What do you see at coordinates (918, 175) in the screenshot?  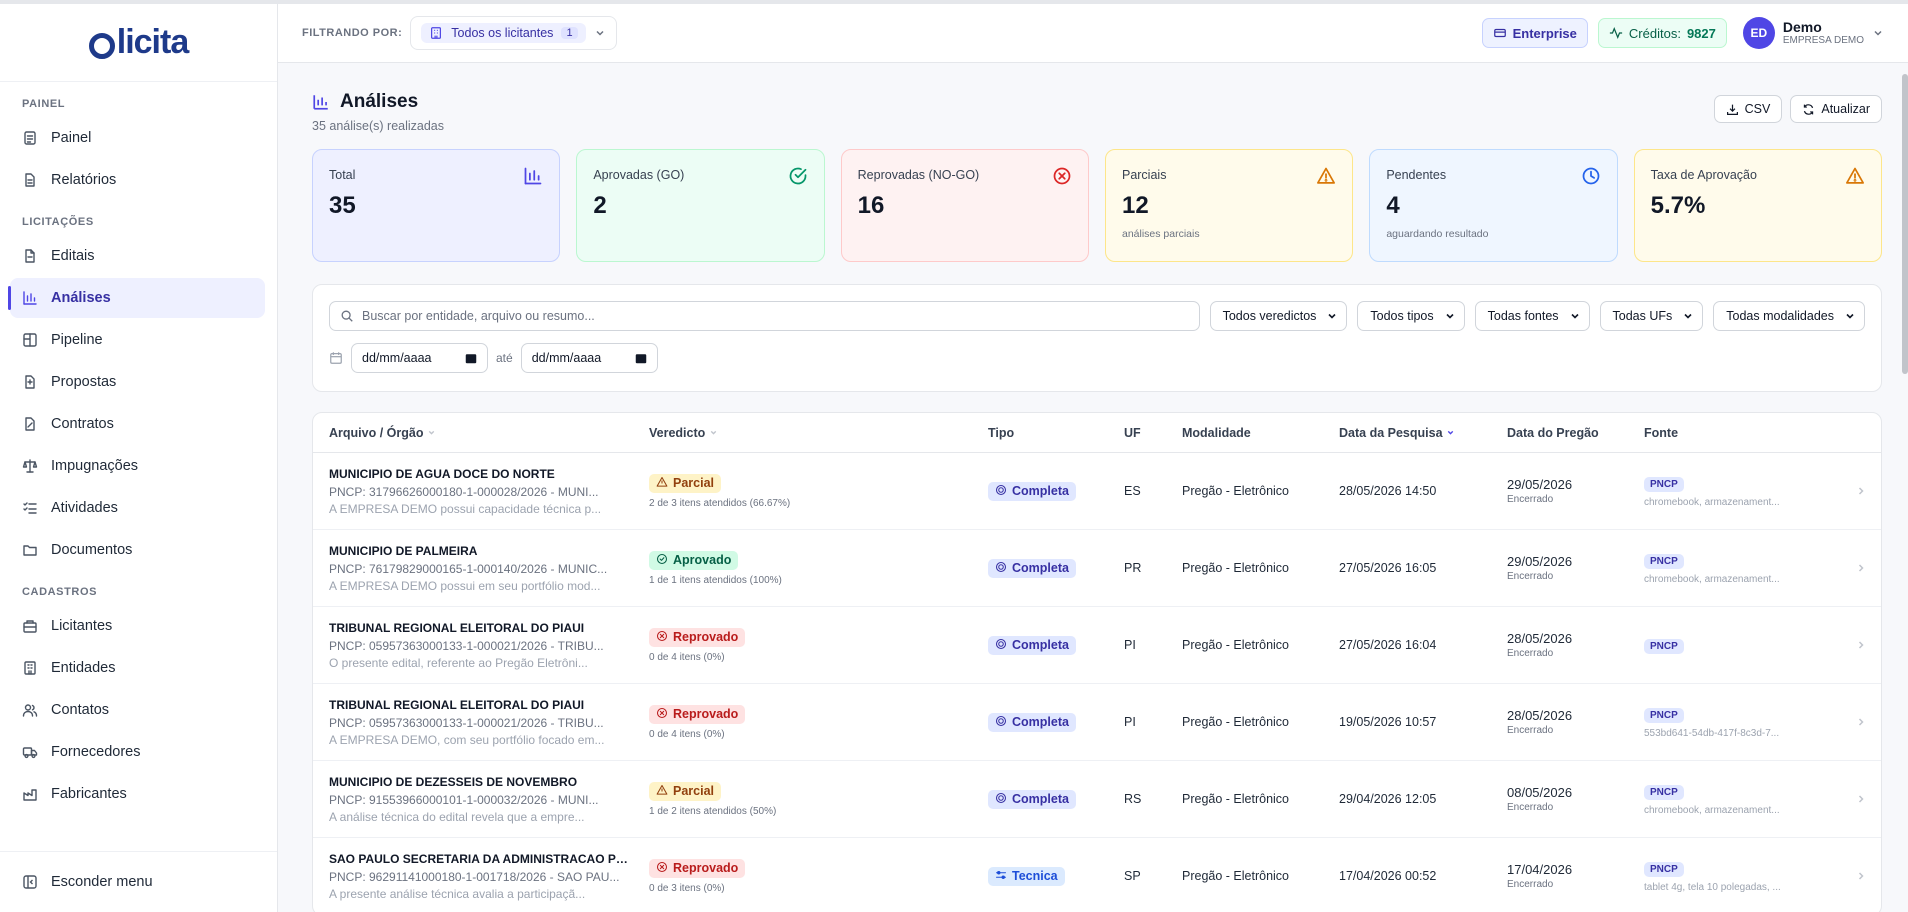 I see `stat-label: Reprovadas (NO-GO)` at bounding box center [918, 175].